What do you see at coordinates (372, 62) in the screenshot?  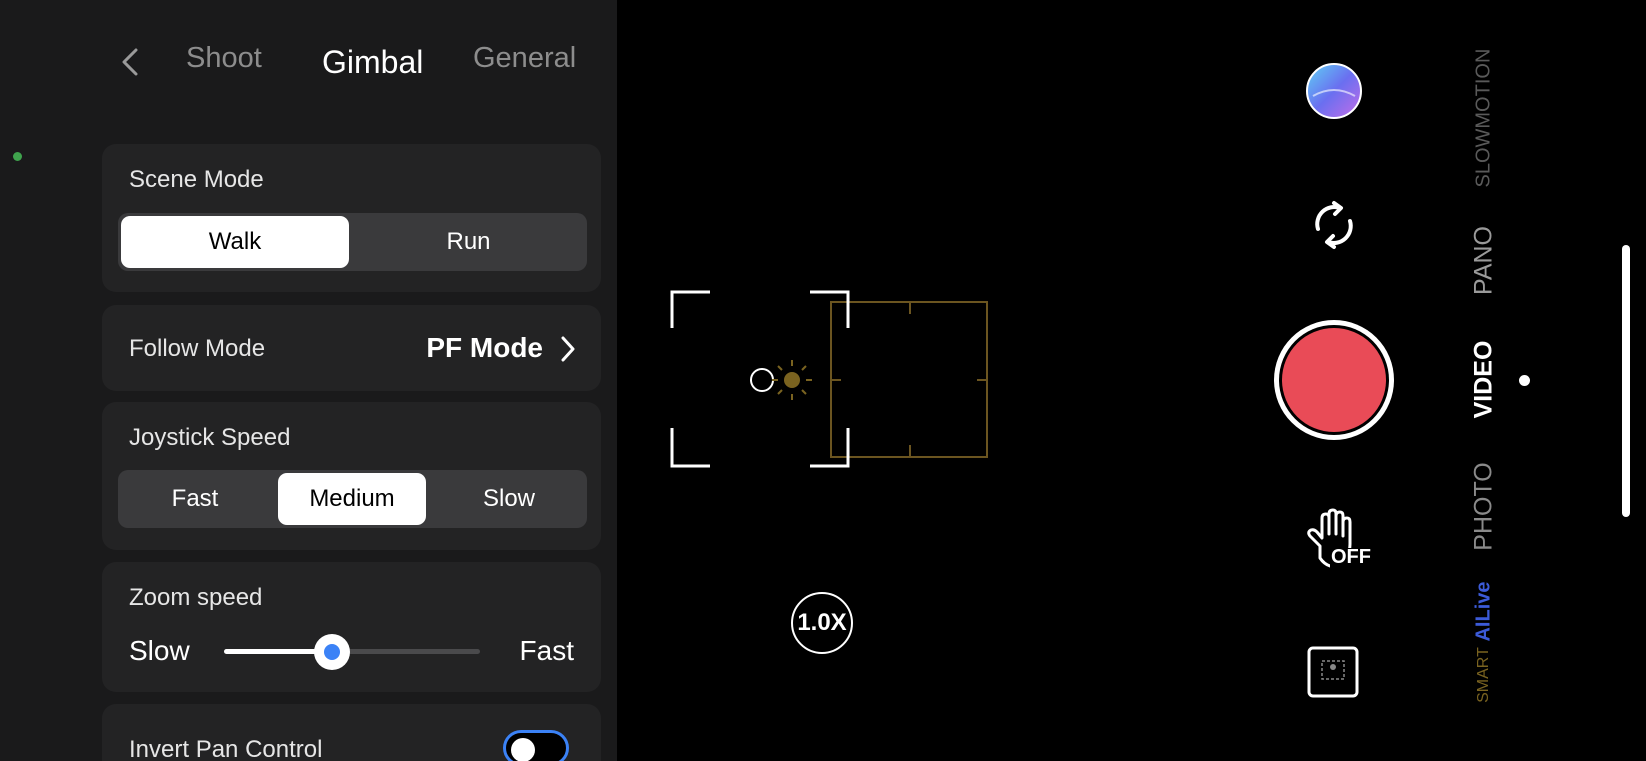 I see `tab-gimbal: Gimbal` at bounding box center [372, 62].